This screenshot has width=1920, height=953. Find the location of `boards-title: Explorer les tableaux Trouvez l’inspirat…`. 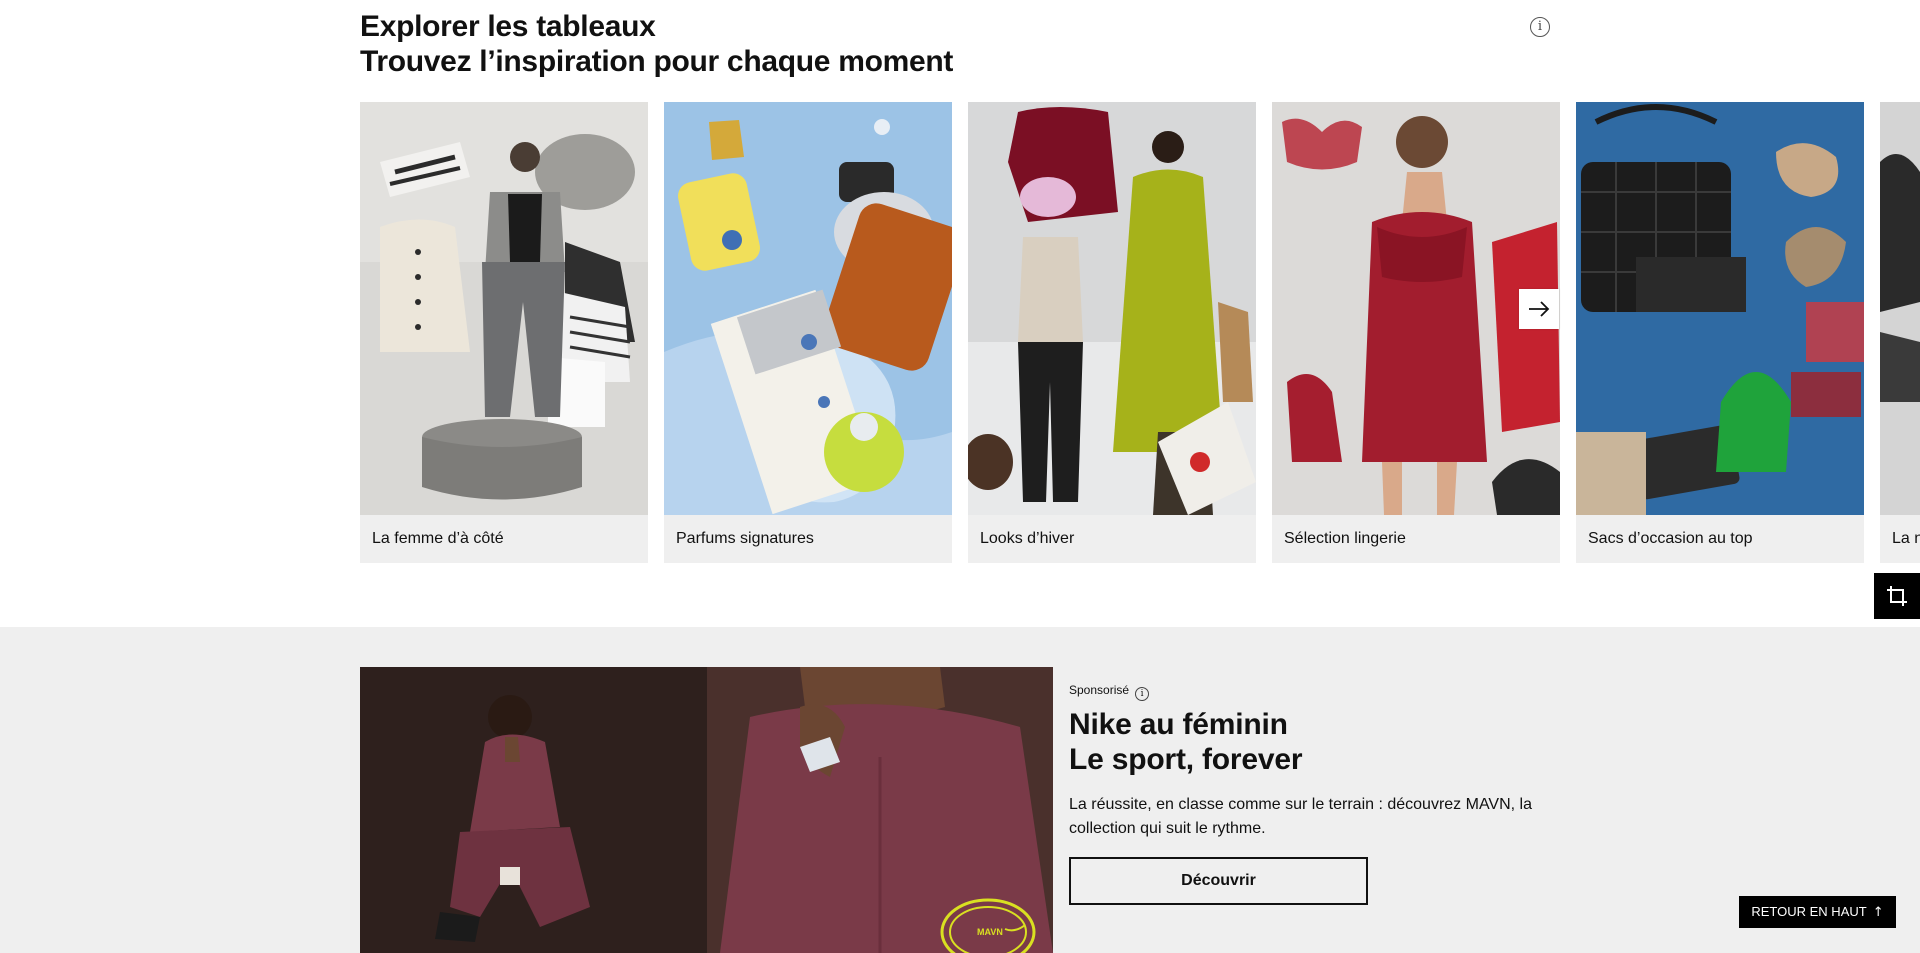

boards-title: Explorer les tableaux Trouvez l’inspirat… is located at coordinates (656, 44).